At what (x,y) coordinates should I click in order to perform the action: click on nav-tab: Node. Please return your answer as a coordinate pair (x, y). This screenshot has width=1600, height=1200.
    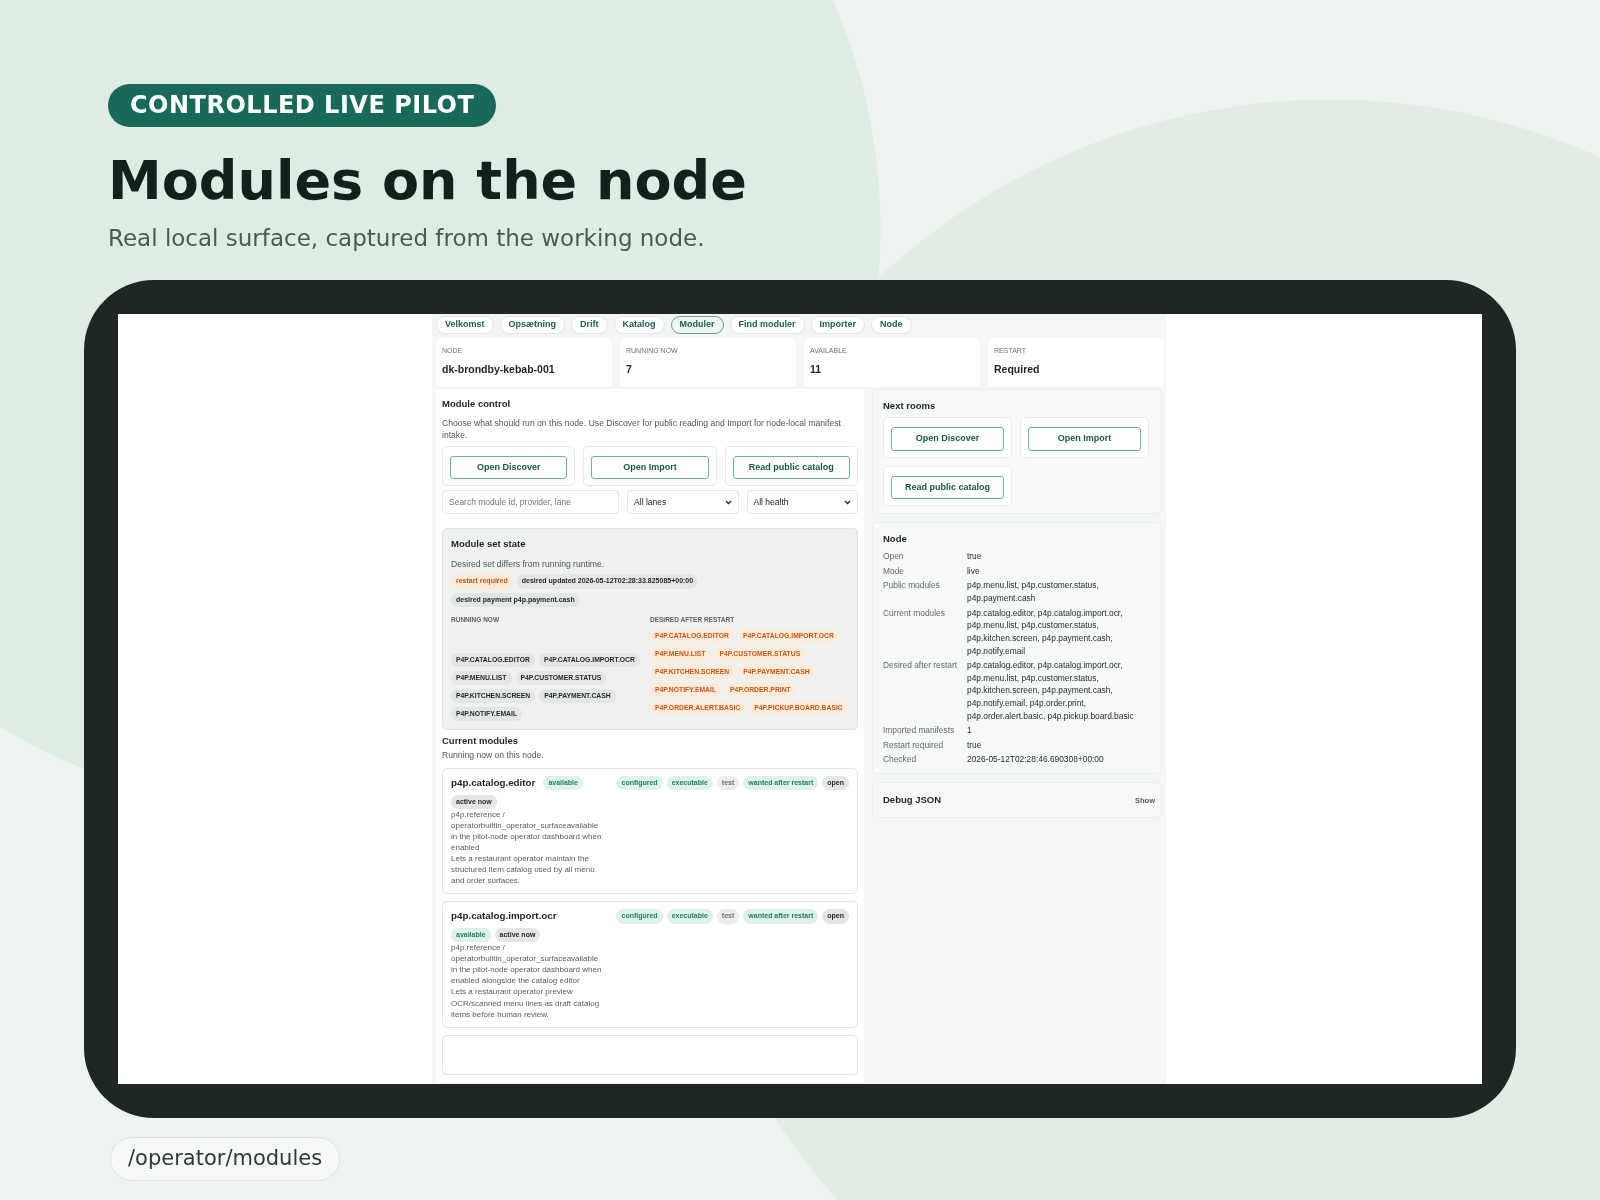
    Looking at the image, I should click on (891, 325).